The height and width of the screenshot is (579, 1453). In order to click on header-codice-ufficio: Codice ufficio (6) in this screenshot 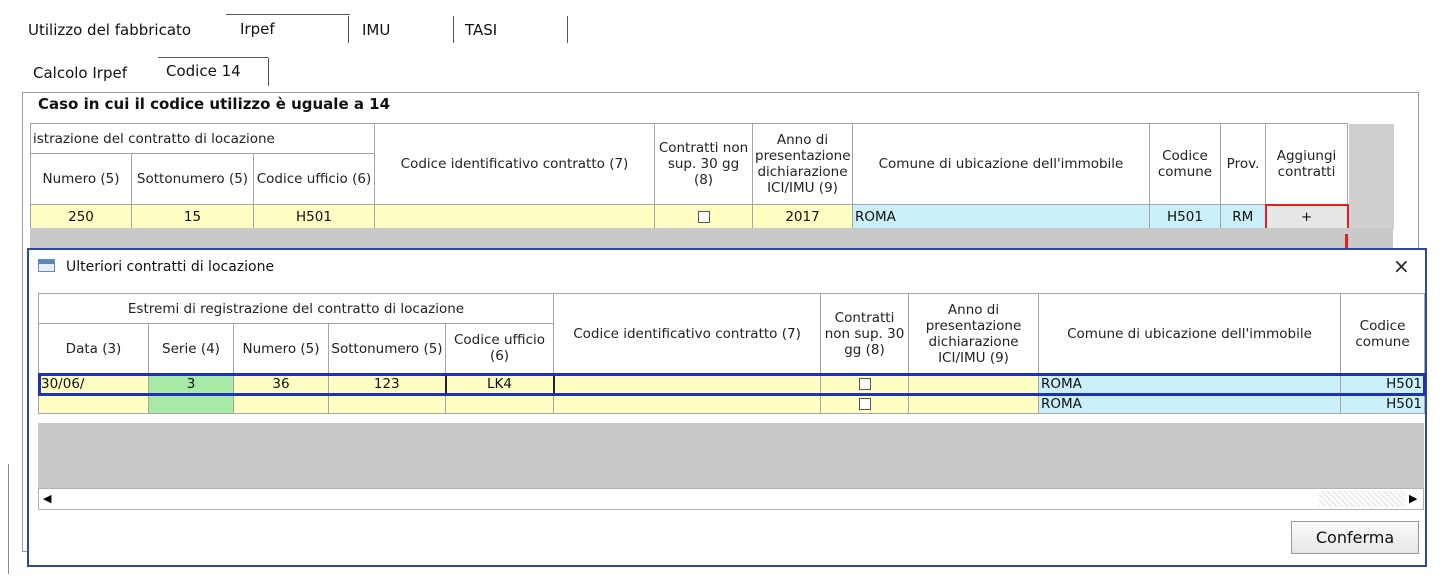, I will do `click(314, 179)`.